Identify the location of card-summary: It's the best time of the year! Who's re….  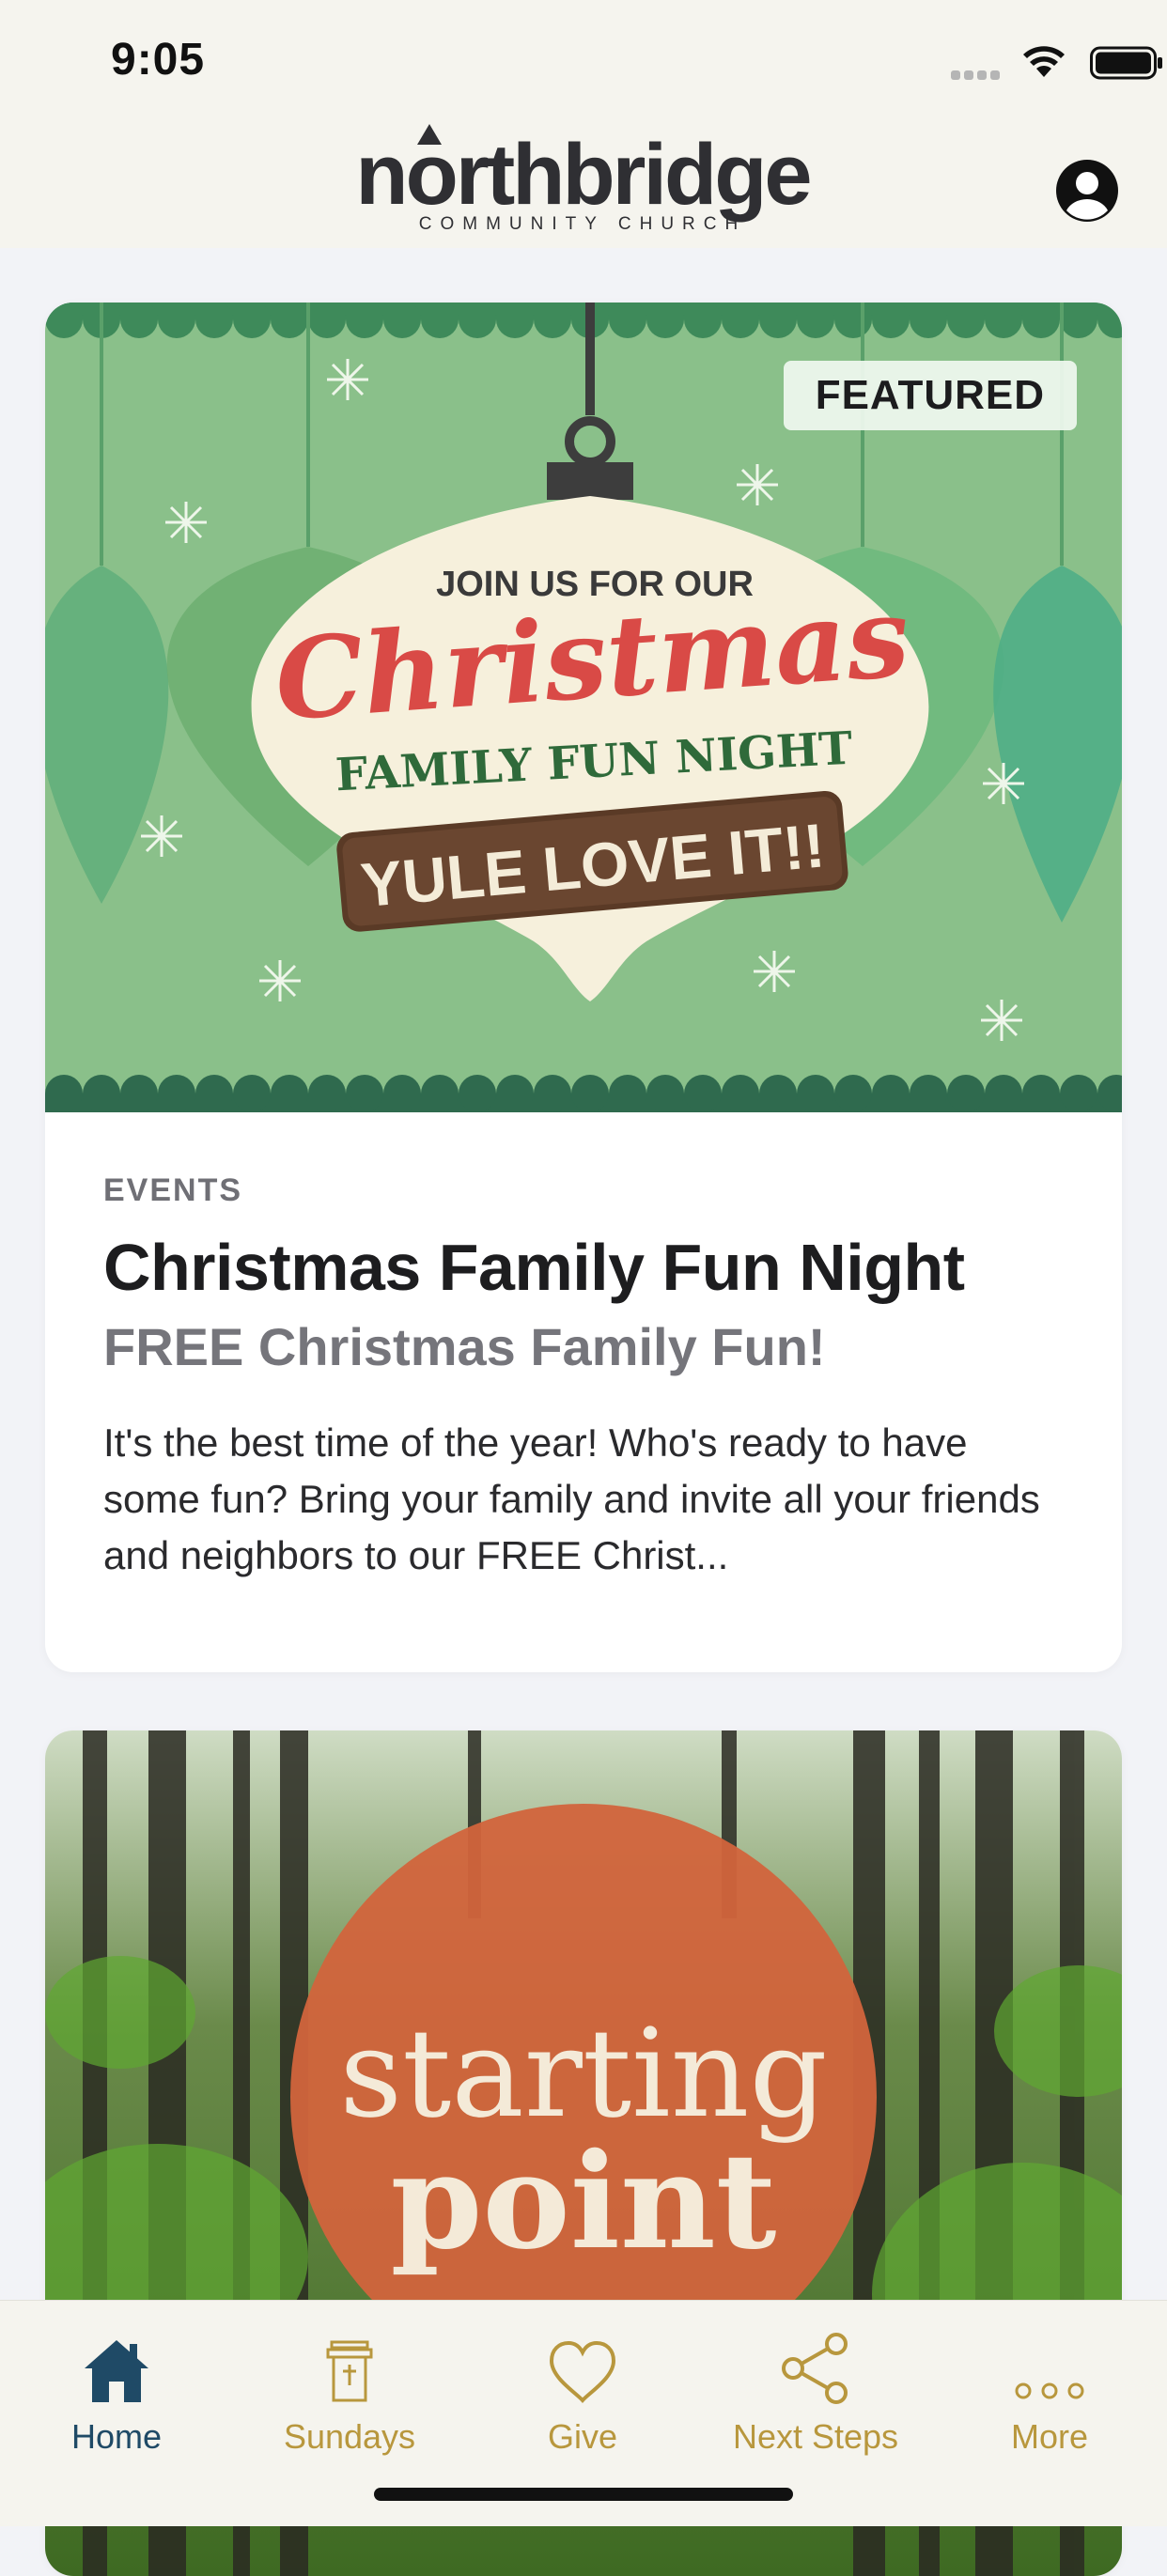
(571, 1499).